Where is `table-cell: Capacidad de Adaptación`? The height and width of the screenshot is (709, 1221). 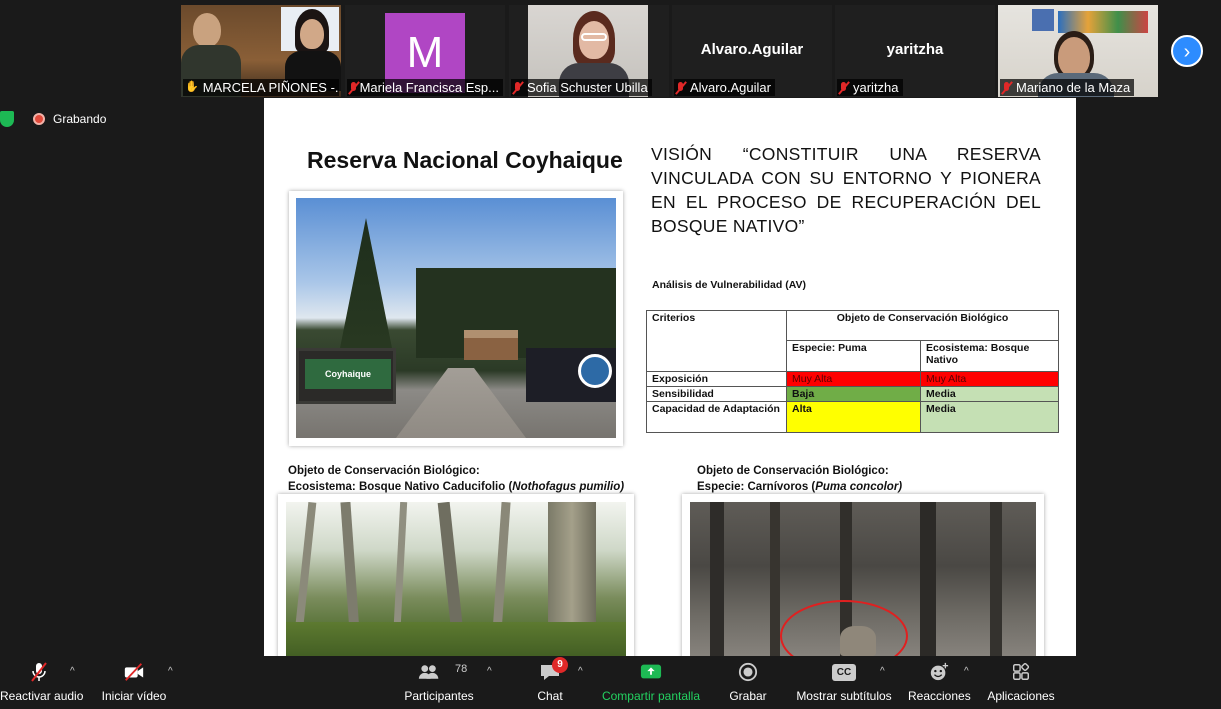
table-cell: Capacidad de Adaptación is located at coordinates (716, 417).